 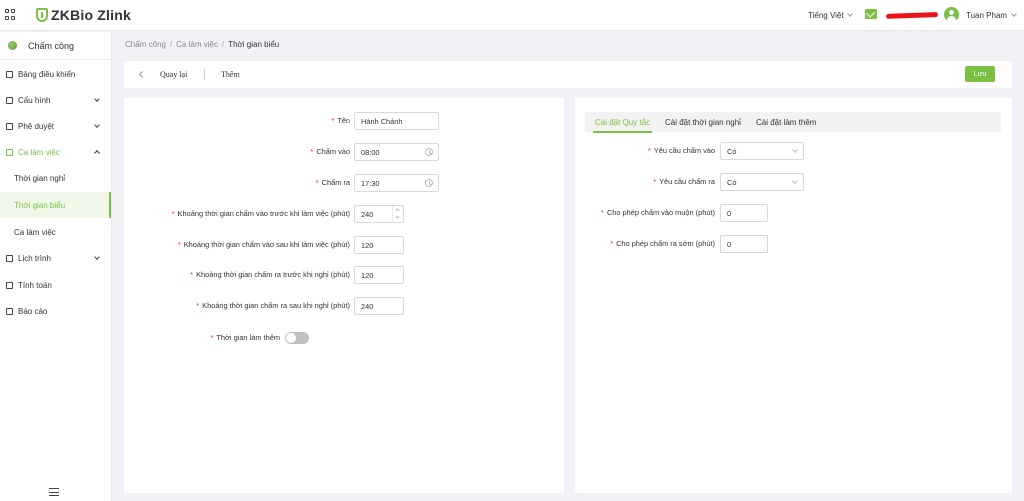 I want to click on logo: ZKBio Zlink, so click(x=83, y=15).